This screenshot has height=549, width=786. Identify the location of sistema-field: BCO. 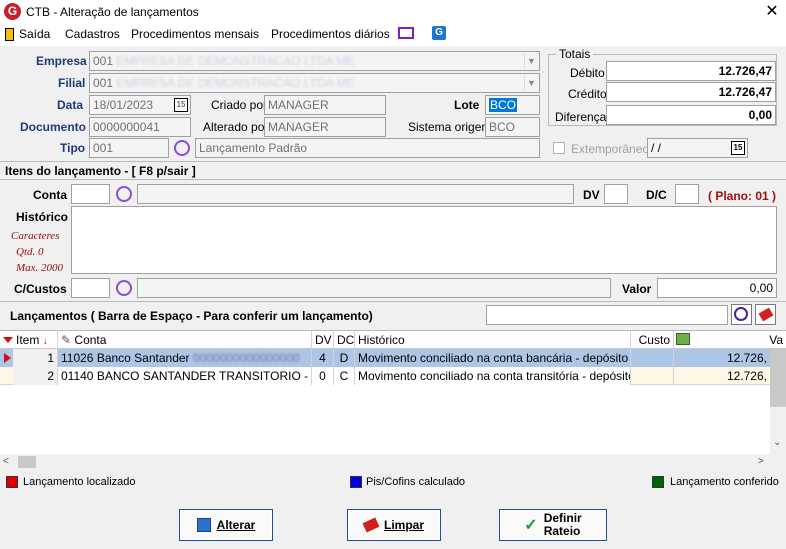
(512, 127).